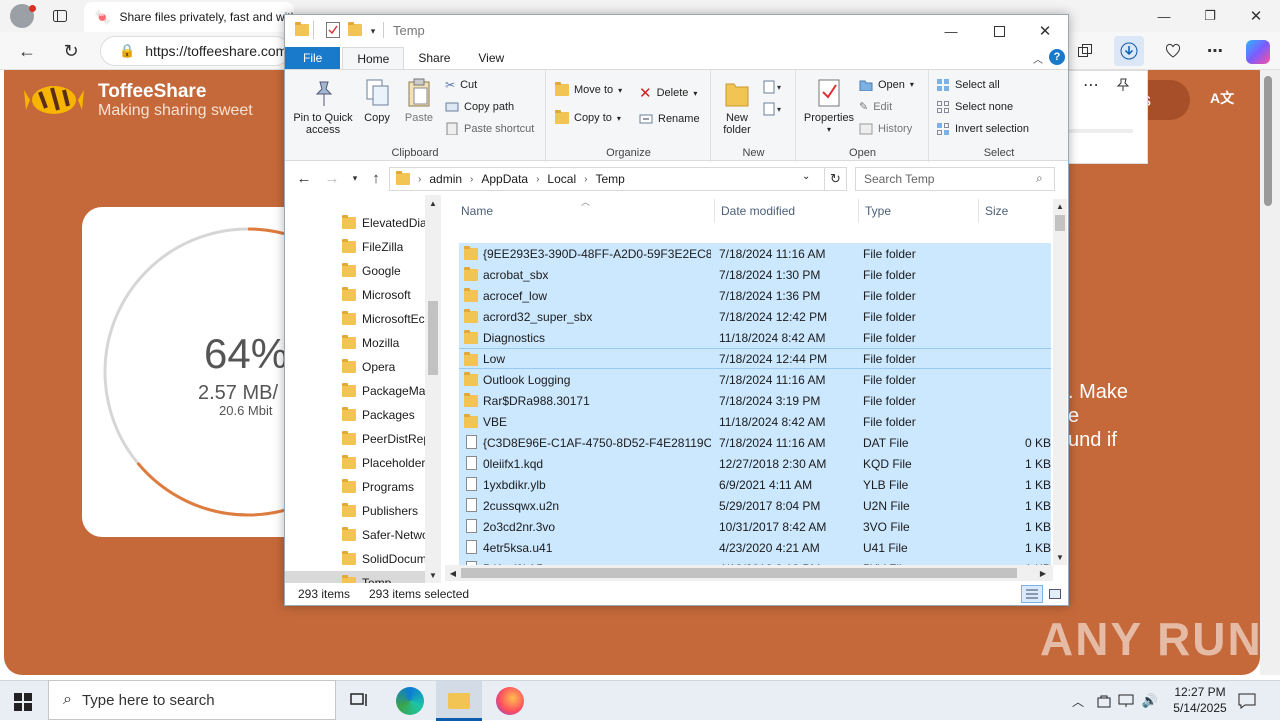 This screenshot has width=1280, height=721. I want to click on breadcrumb-item: AppData, so click(504, 179).